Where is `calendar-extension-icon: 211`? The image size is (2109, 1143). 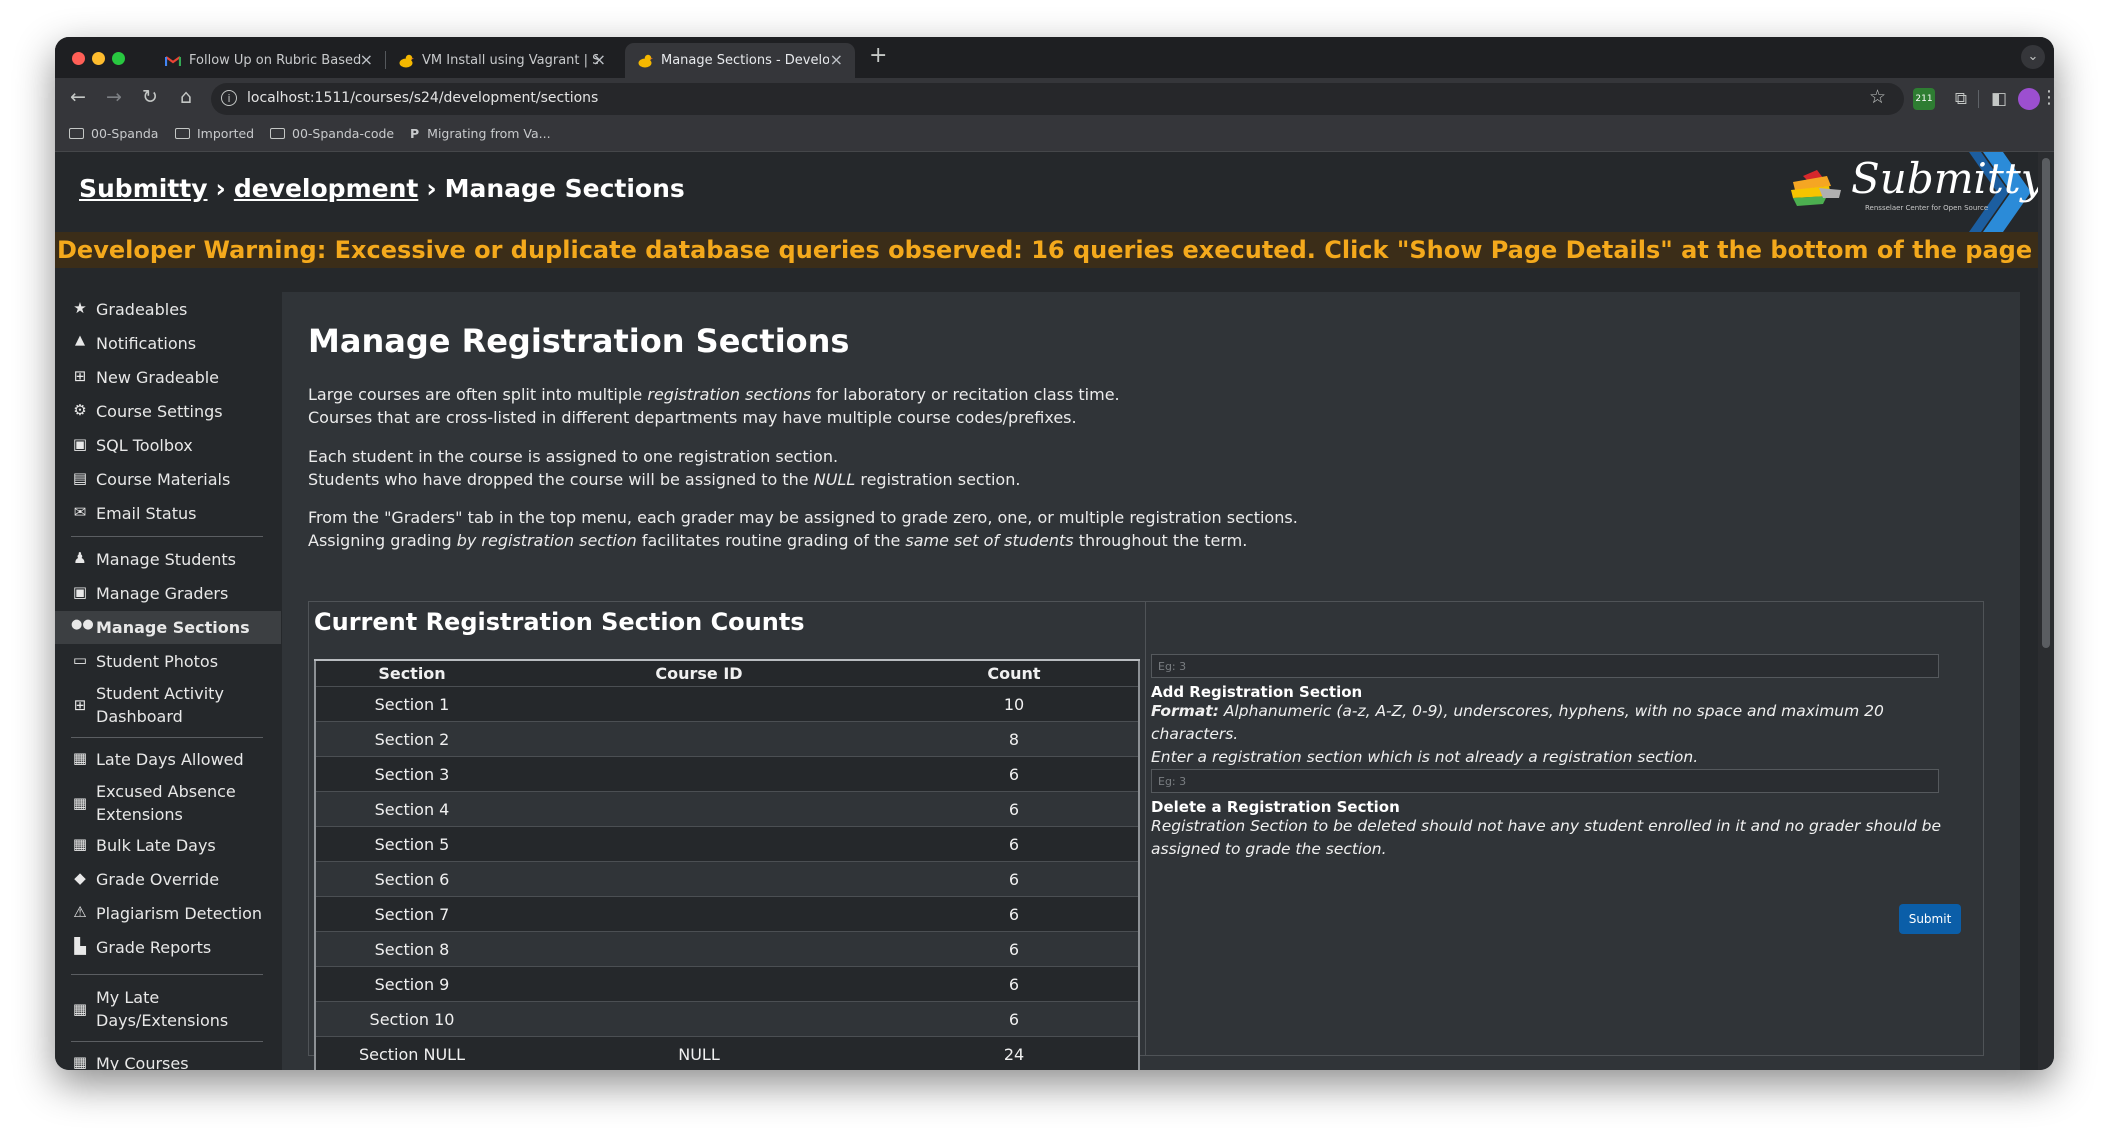 calendar-extension-icon: 211 is located at coordinates (1924, 99).